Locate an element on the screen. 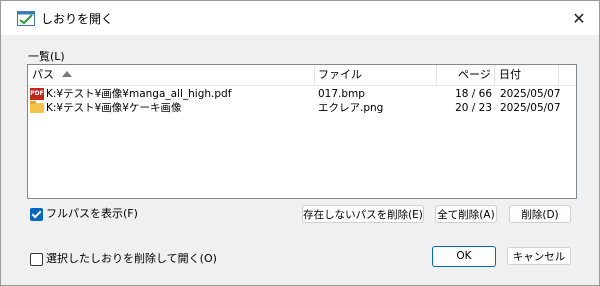 This screenshot has width=600, height=286. column-header-file: ファイル is located at coordinates (340, 75).